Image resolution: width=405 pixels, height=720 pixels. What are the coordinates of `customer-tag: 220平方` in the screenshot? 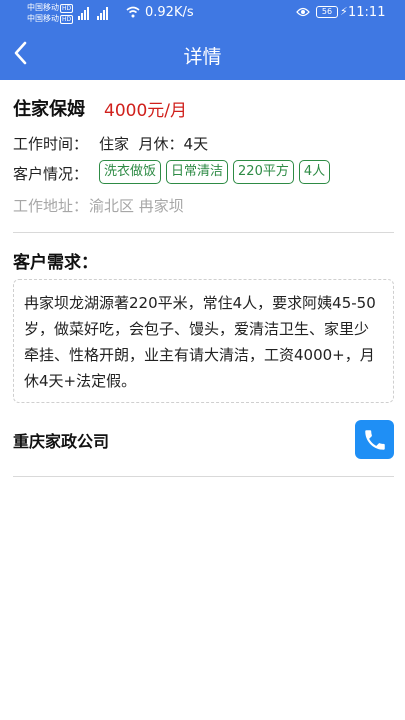 It's located at (263, 172).